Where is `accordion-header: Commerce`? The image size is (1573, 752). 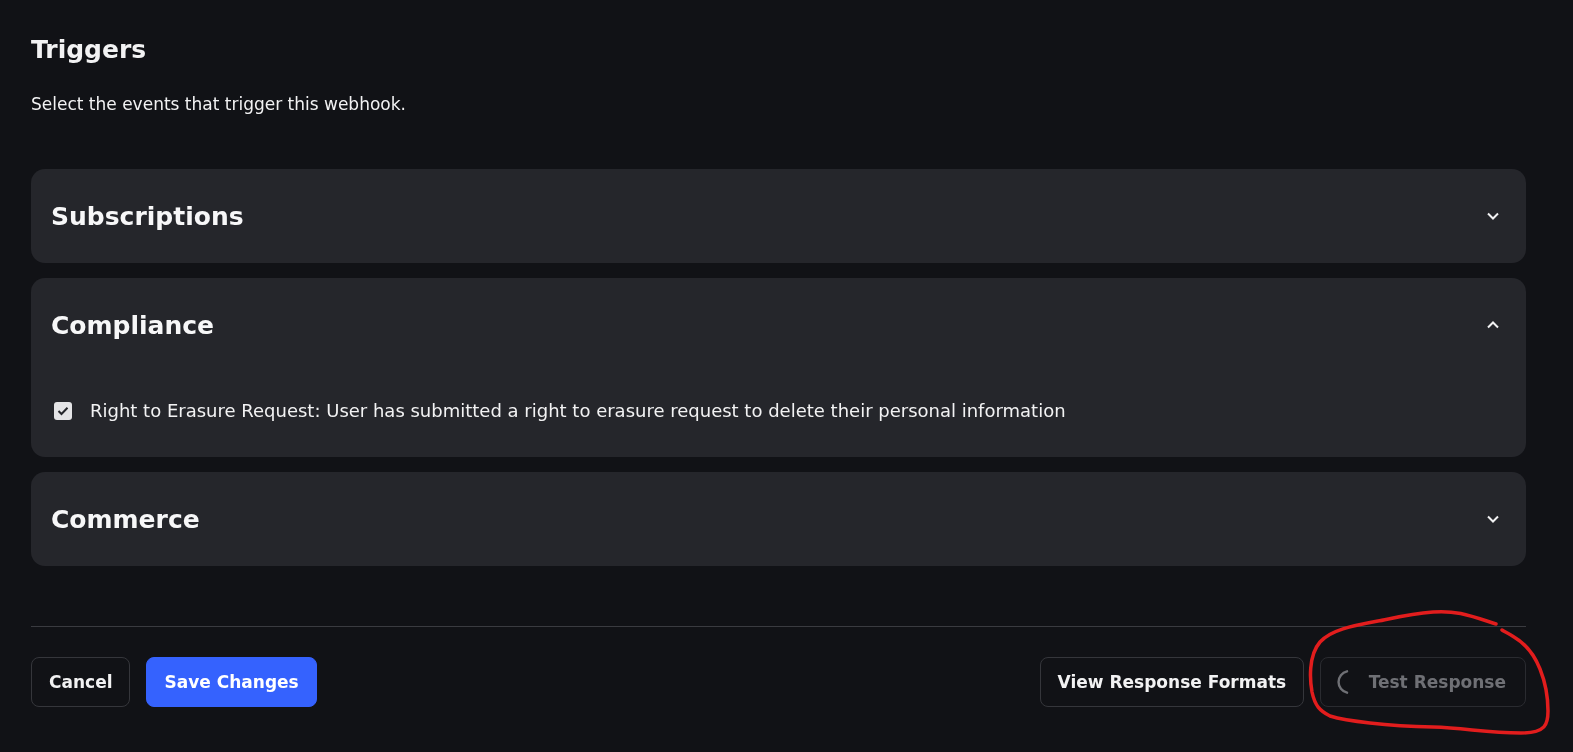 accordion-header: Commerce is located at coordinates (778, 519).